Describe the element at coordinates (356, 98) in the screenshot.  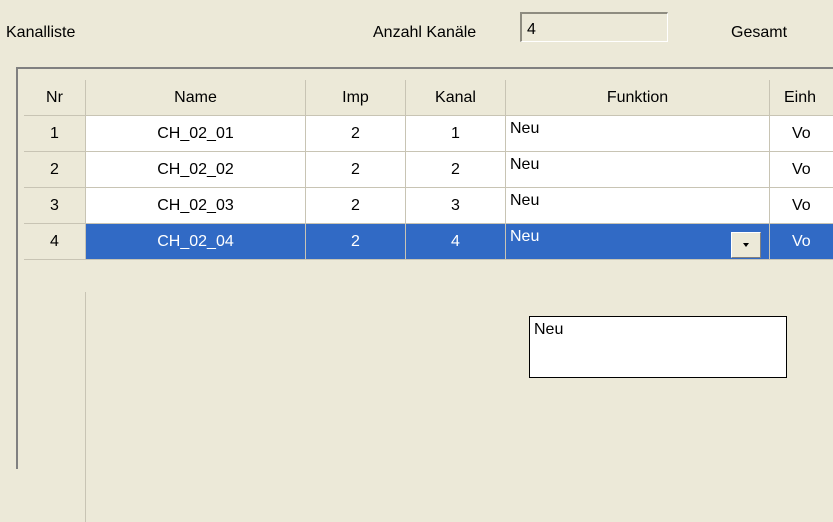
I see `column-header-imp: Imp` at that location.